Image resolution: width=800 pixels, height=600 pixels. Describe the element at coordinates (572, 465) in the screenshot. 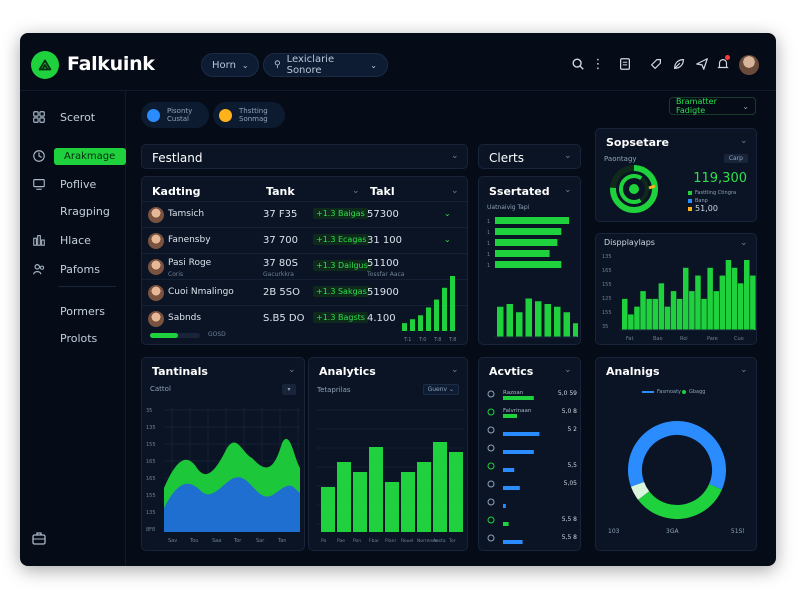

I see `activity-value: 5,5` at that location.